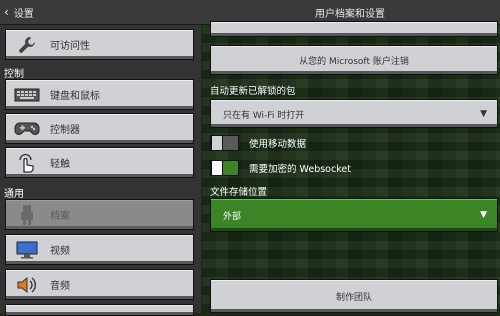 The height and width of the screenshot is (316, 500). I want to click on dropdown-value: 外部, so click(232, 217).